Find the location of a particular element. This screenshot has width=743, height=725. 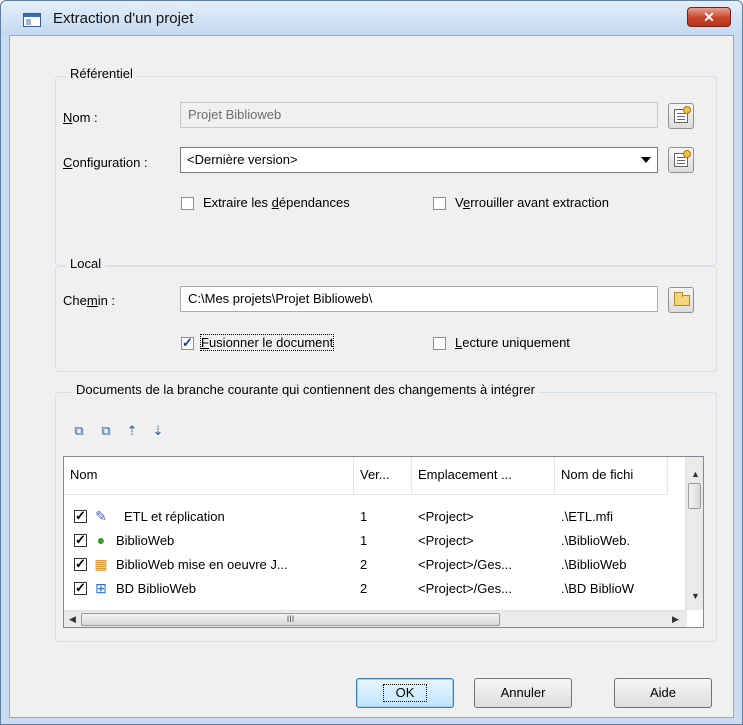

local-group is located at coordinates (386, 319).